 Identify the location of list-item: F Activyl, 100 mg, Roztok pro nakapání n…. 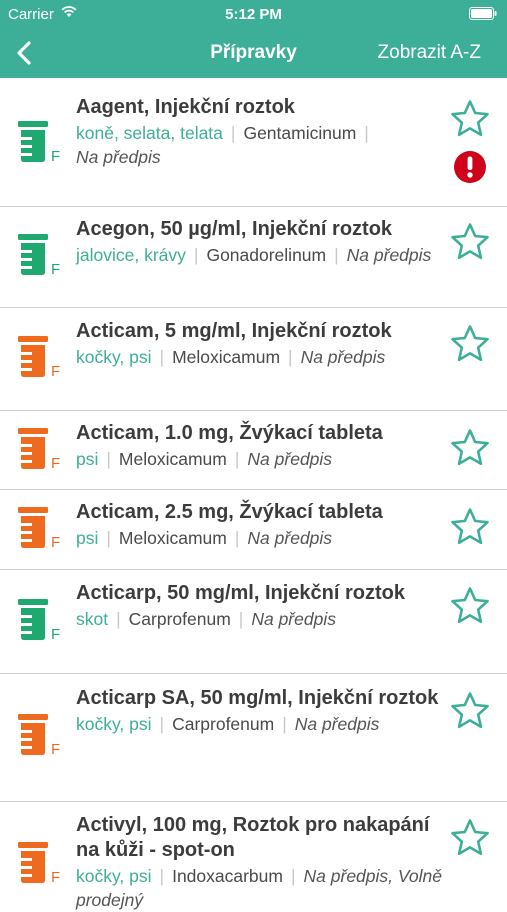
(253, 857).